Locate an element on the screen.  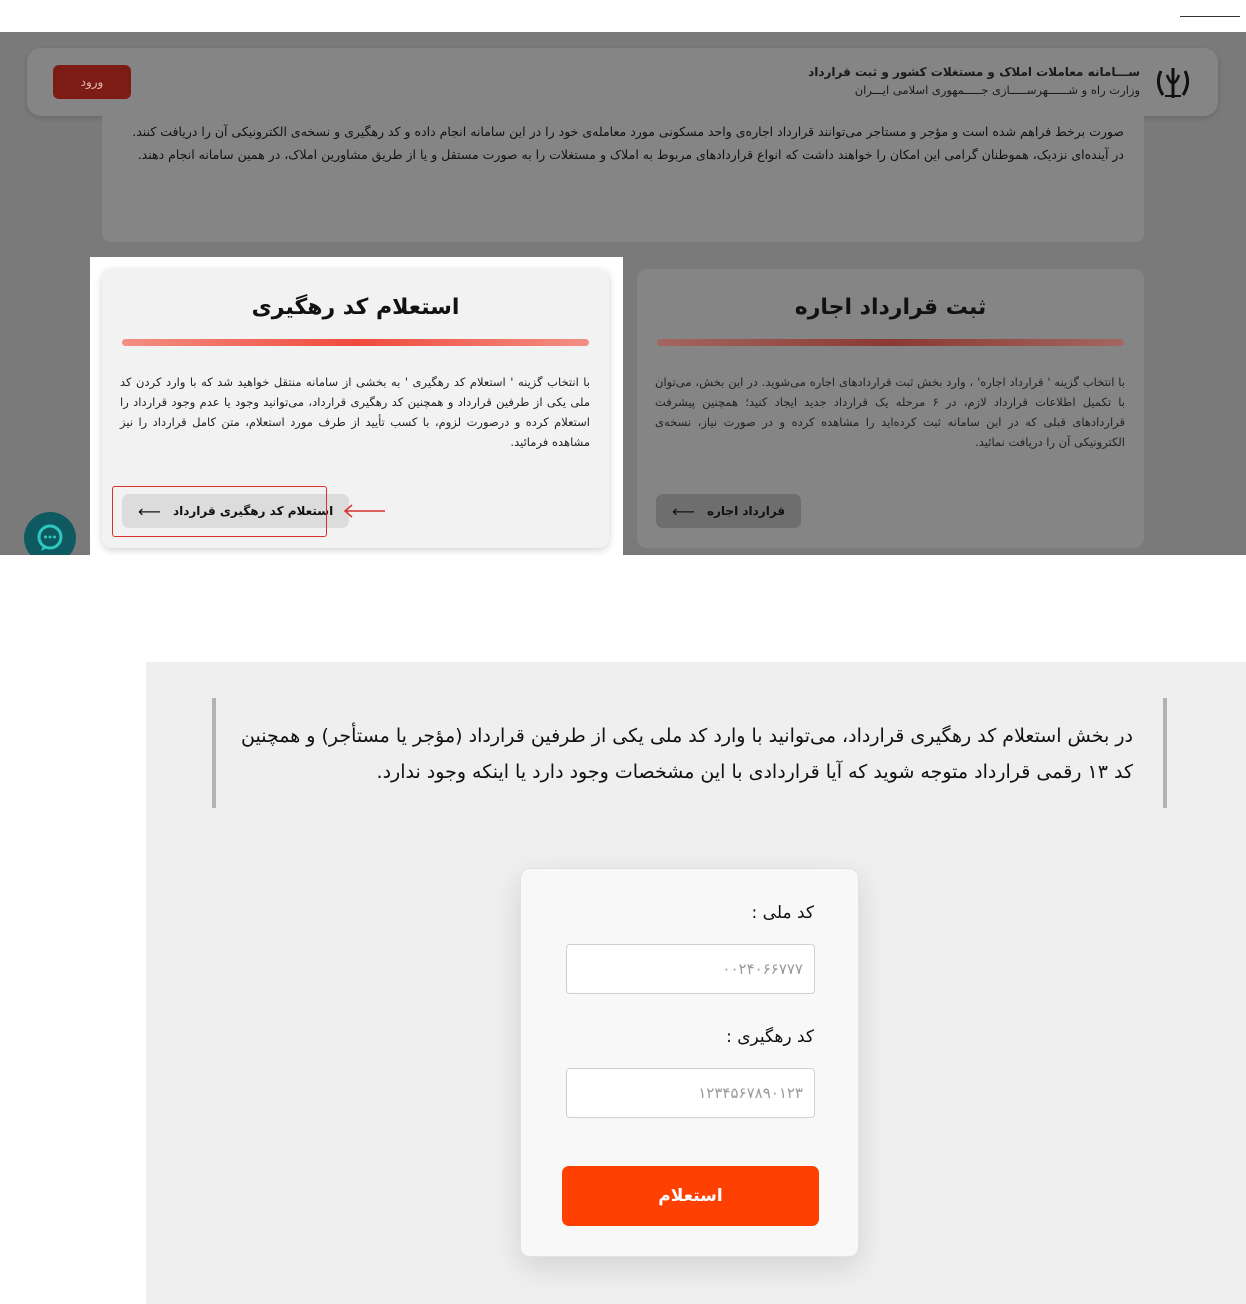
chat-bubble-icon is located at coordinates (50, 537).